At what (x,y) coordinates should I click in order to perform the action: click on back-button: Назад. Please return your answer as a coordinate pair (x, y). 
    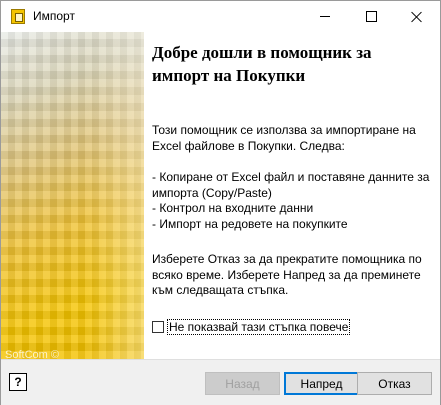
    Looking at the image, I should click on (242, 383).